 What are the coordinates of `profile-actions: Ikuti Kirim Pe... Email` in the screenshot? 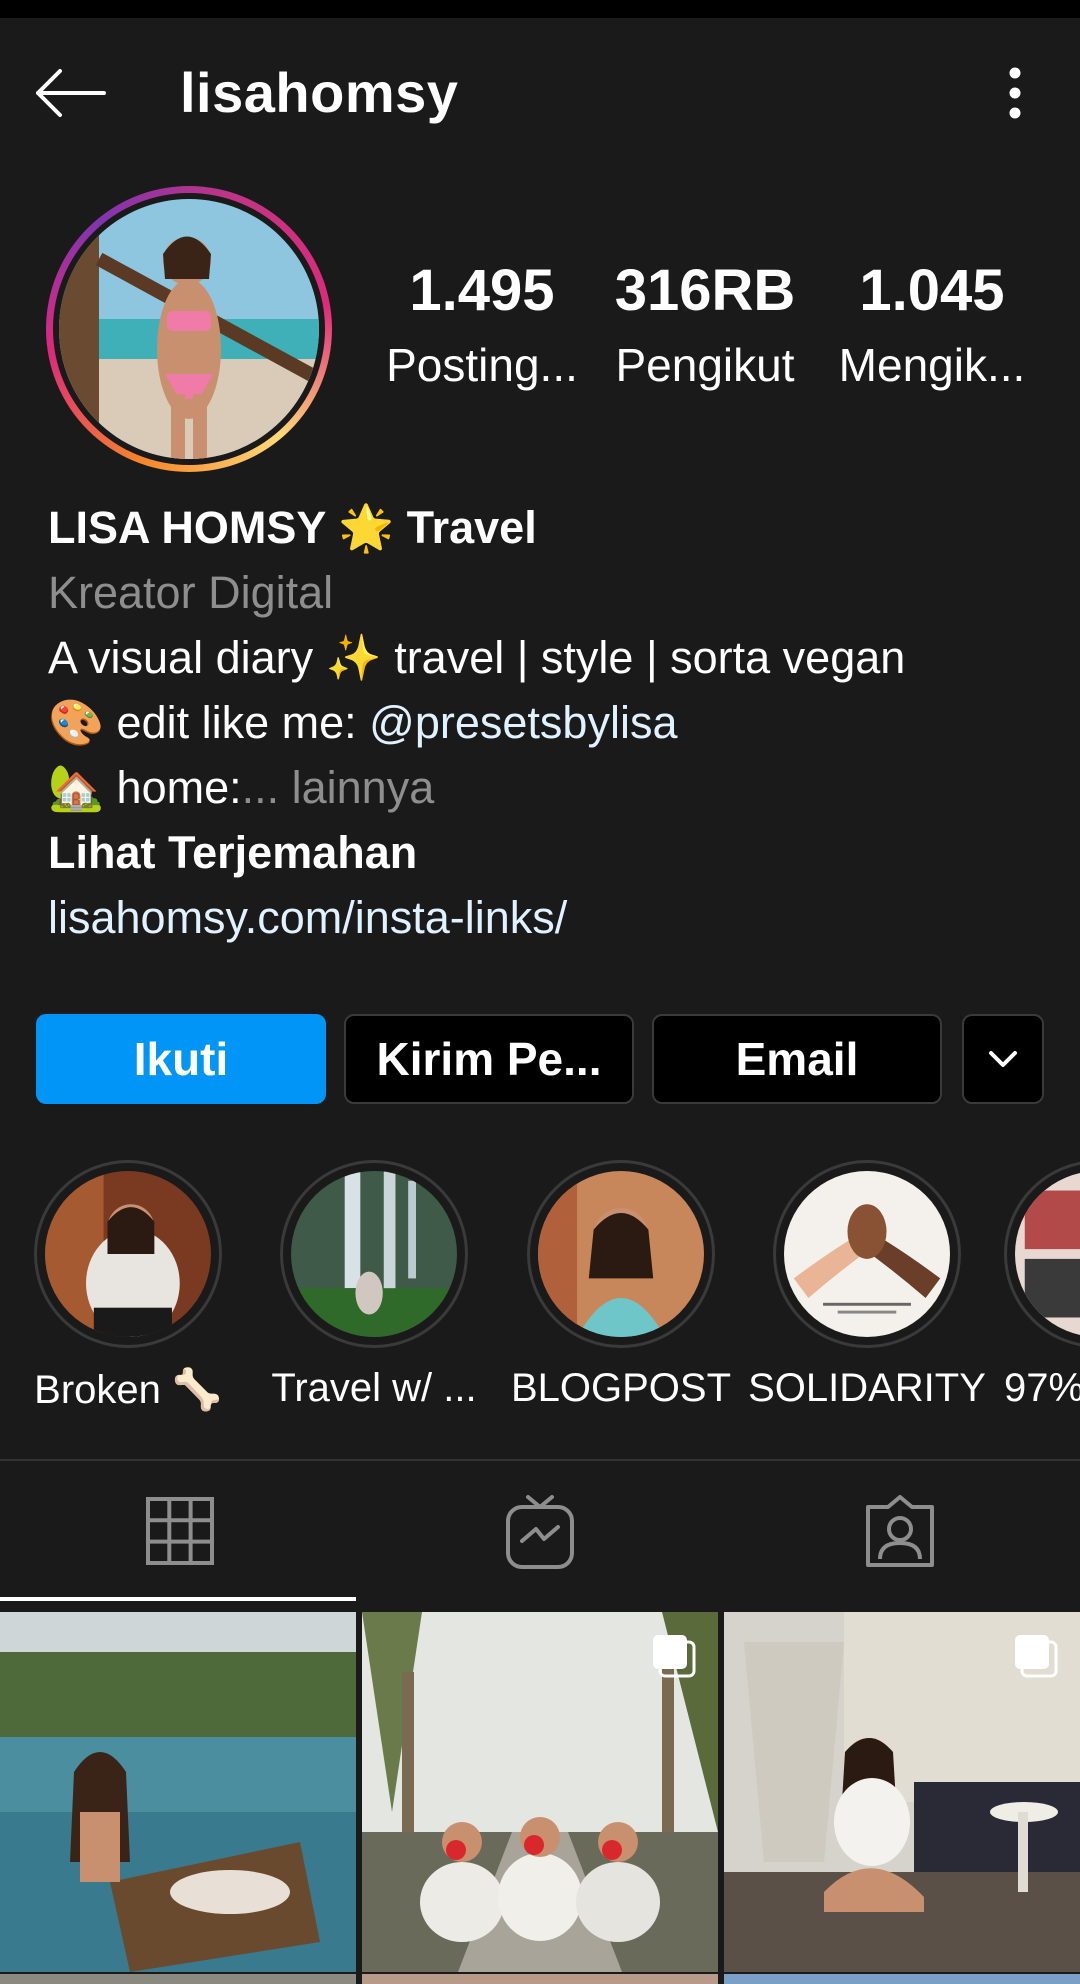 It's located at (540, 1059).